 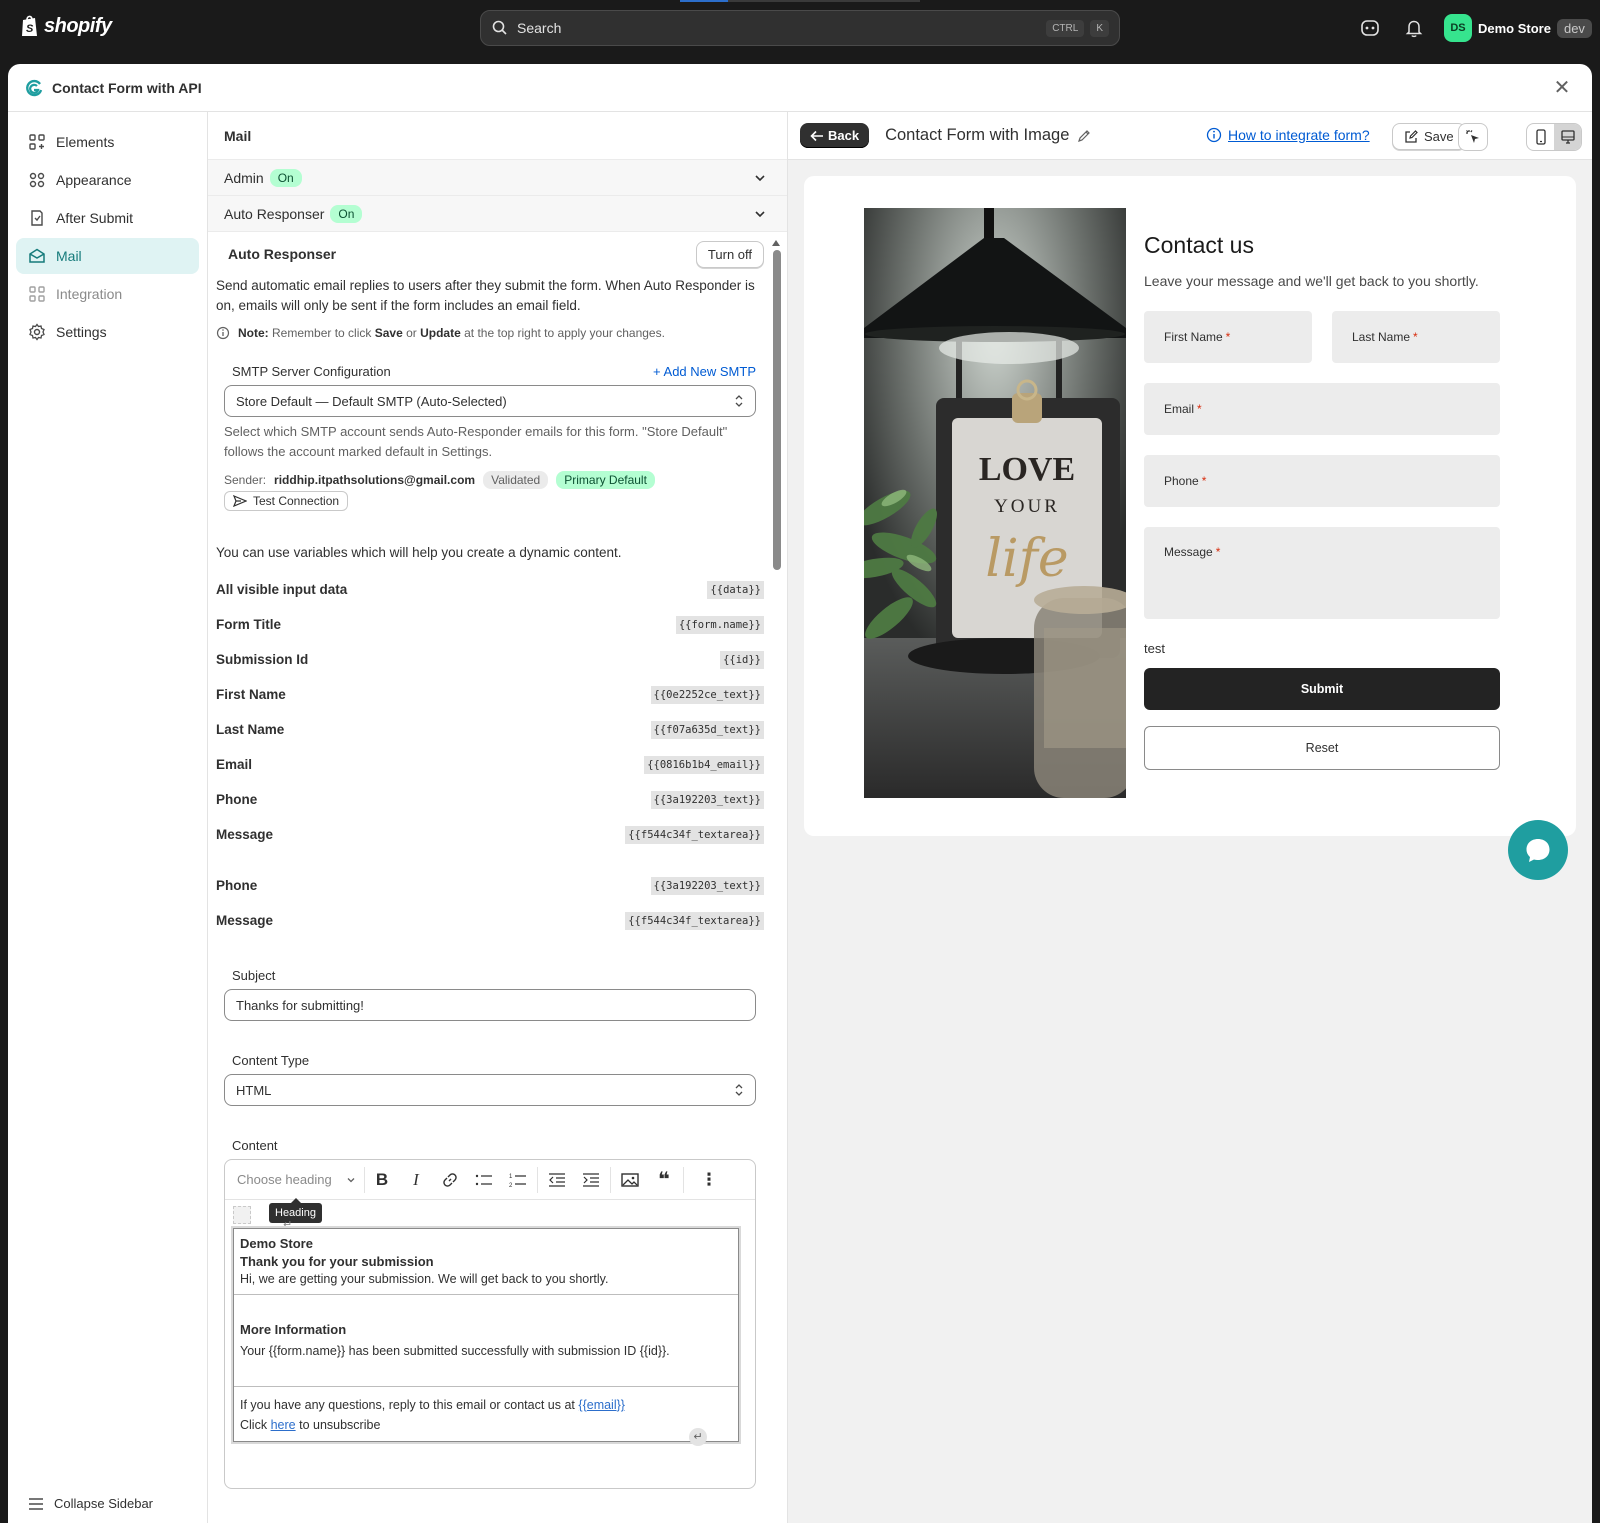 I want to click on admin-accordion: Admin On, so click(x=497, y=178).